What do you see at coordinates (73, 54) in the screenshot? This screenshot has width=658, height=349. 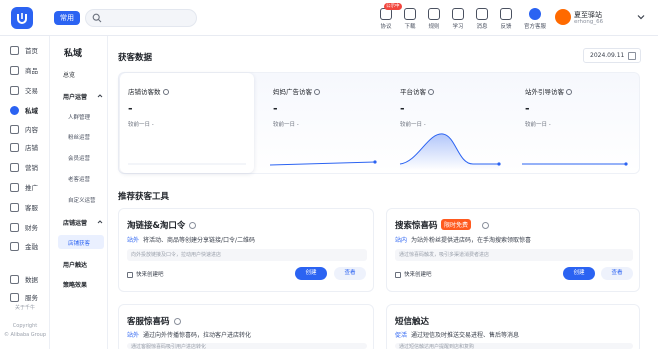 I see `sidebar-title: 私域` at bounding box center [73, 54].